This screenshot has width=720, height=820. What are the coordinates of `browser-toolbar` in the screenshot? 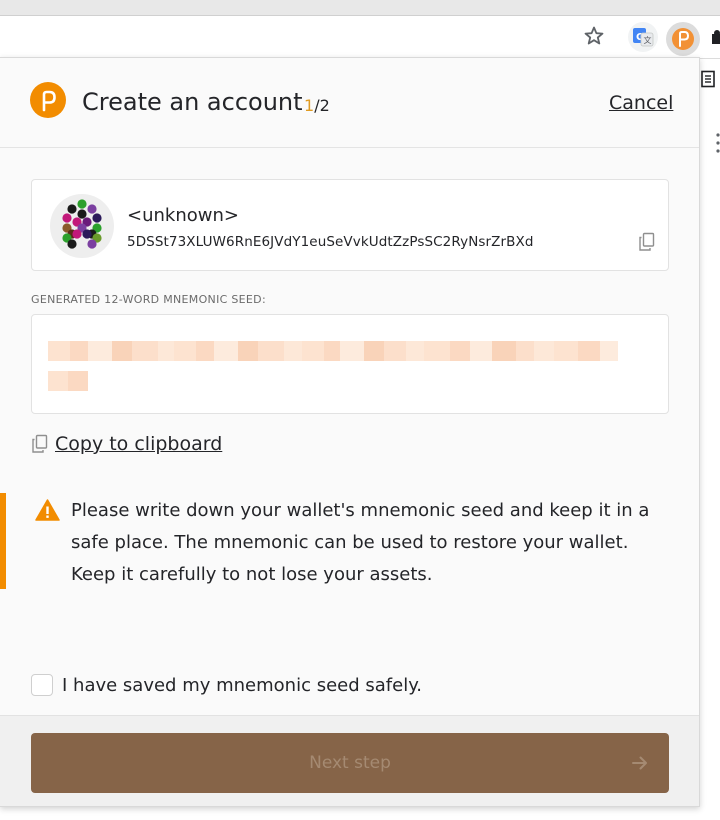 It's located at (360, 38).